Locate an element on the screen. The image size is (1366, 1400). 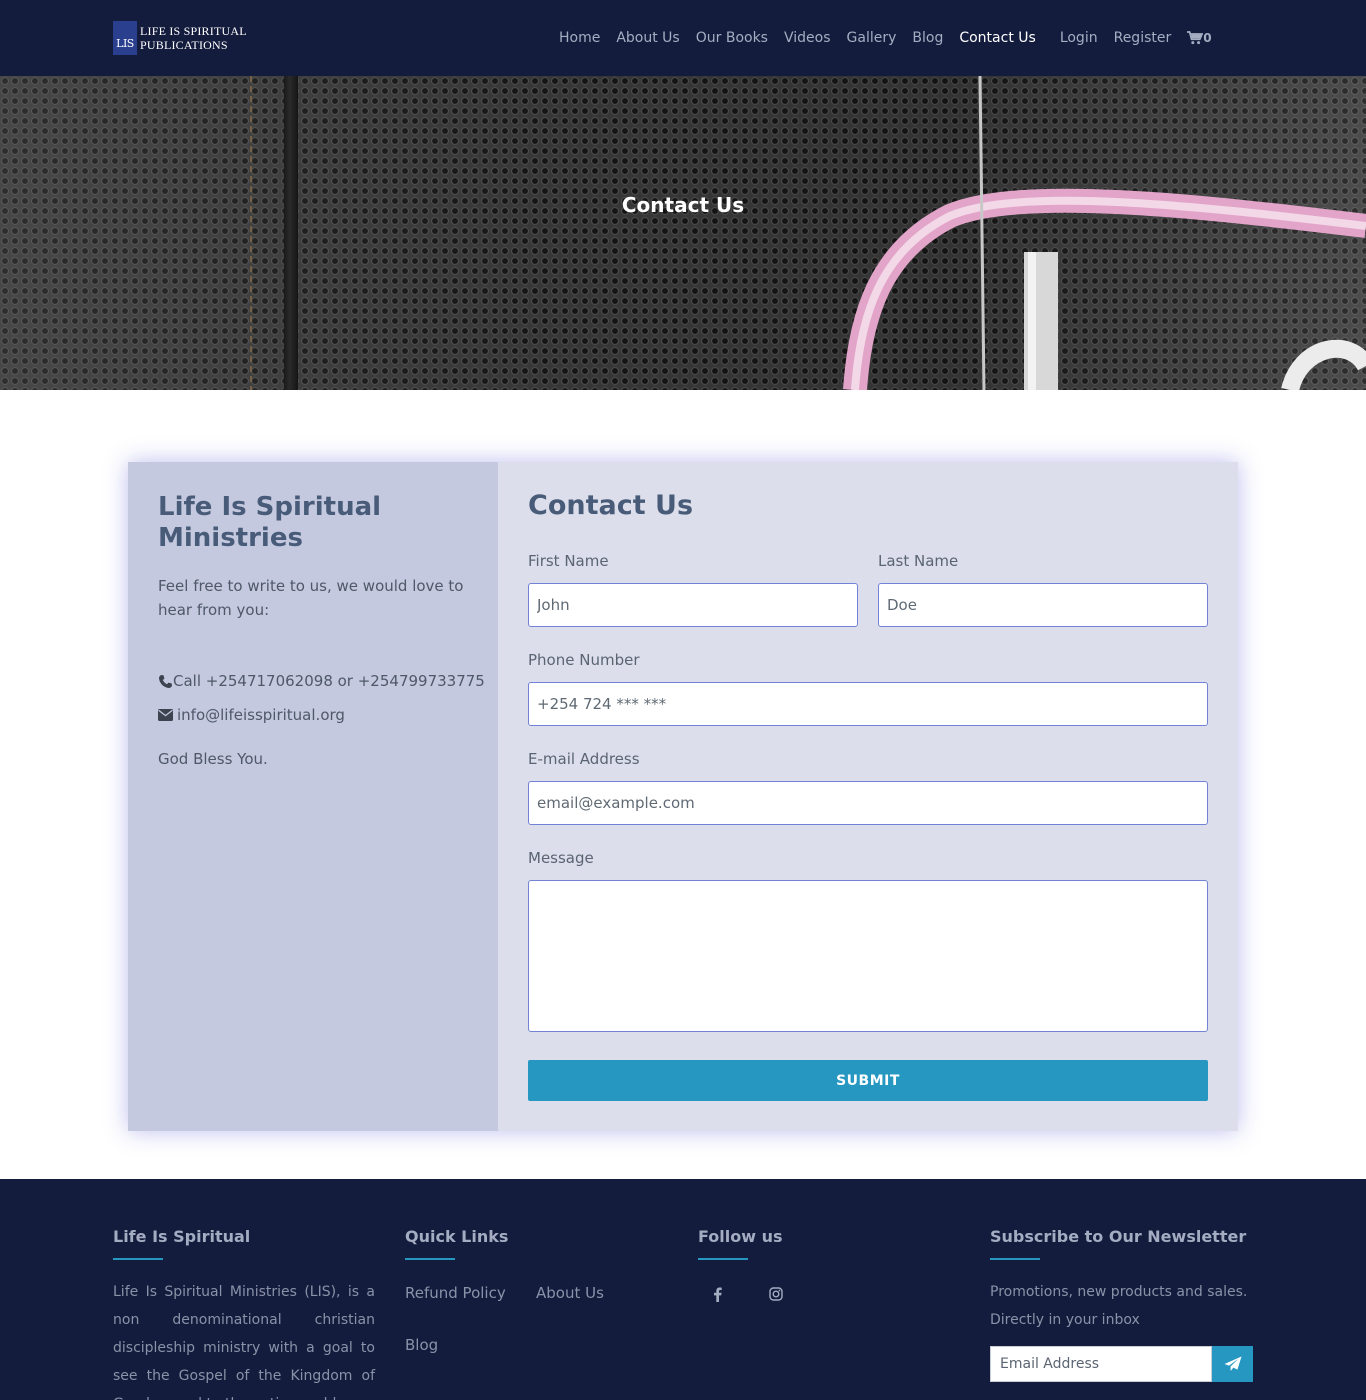
nav-our-books: Our Books is located at coordinates (732, 38).